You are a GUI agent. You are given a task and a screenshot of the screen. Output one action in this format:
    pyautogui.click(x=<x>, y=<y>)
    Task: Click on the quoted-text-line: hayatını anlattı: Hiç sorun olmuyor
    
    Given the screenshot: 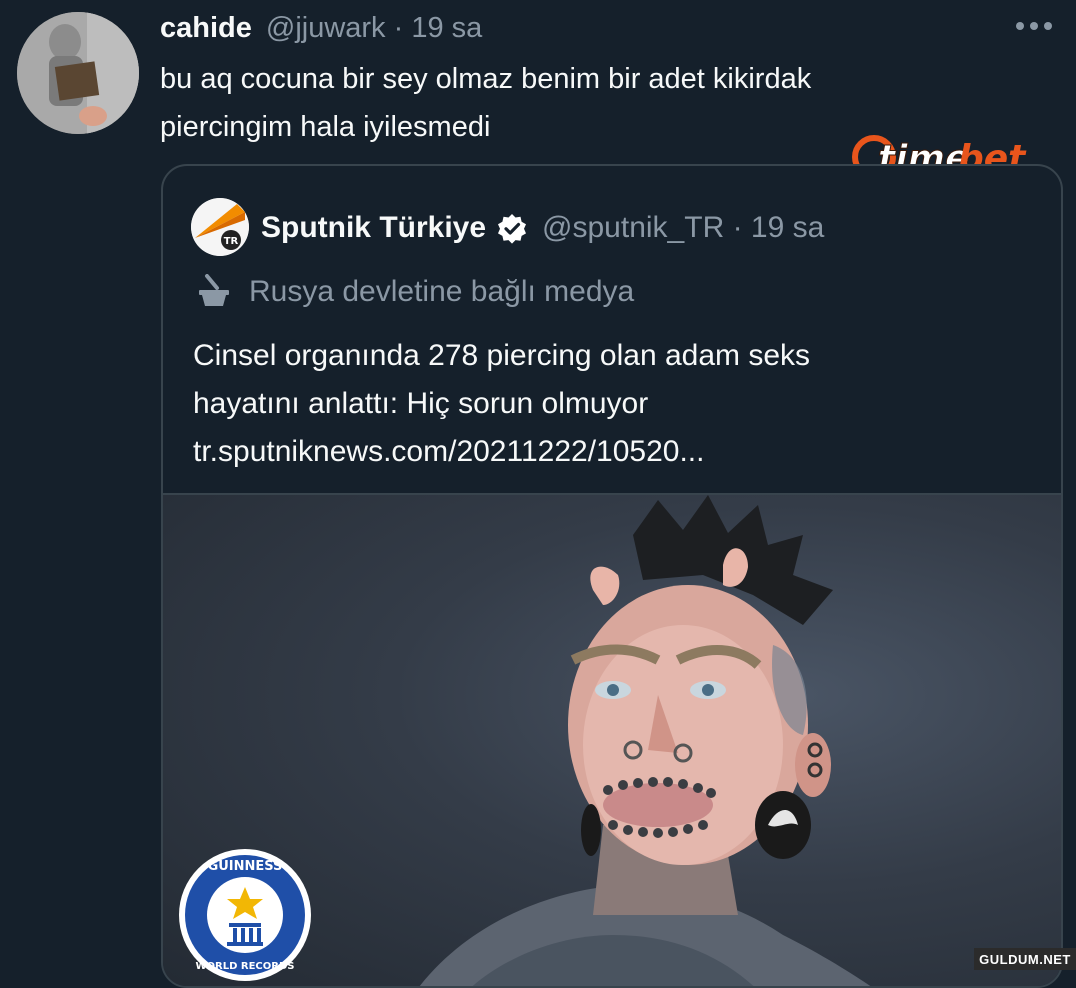 What is the action you would take?
    pyautogui.click(x=421, y=403)
    